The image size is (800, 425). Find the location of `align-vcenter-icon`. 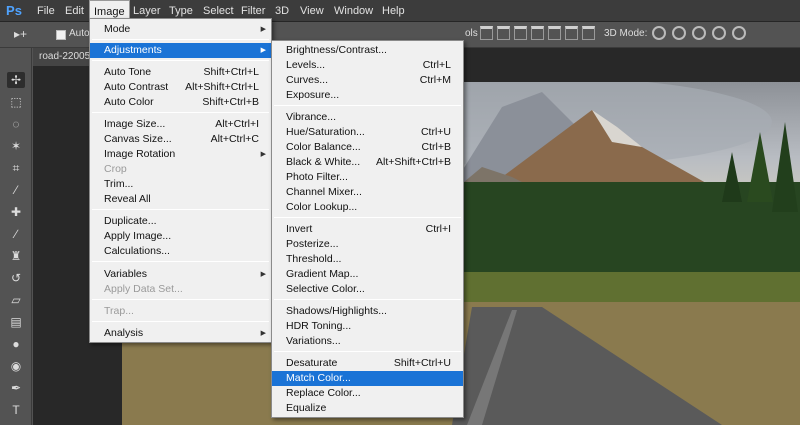

align-vcenter-icon is located at coordinates (503, 33).